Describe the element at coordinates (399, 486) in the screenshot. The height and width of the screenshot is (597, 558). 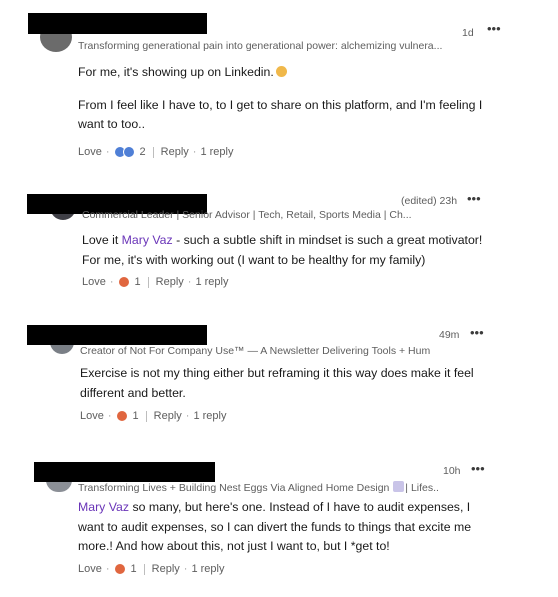
I see `sparkle-emoji-icon` at that location.